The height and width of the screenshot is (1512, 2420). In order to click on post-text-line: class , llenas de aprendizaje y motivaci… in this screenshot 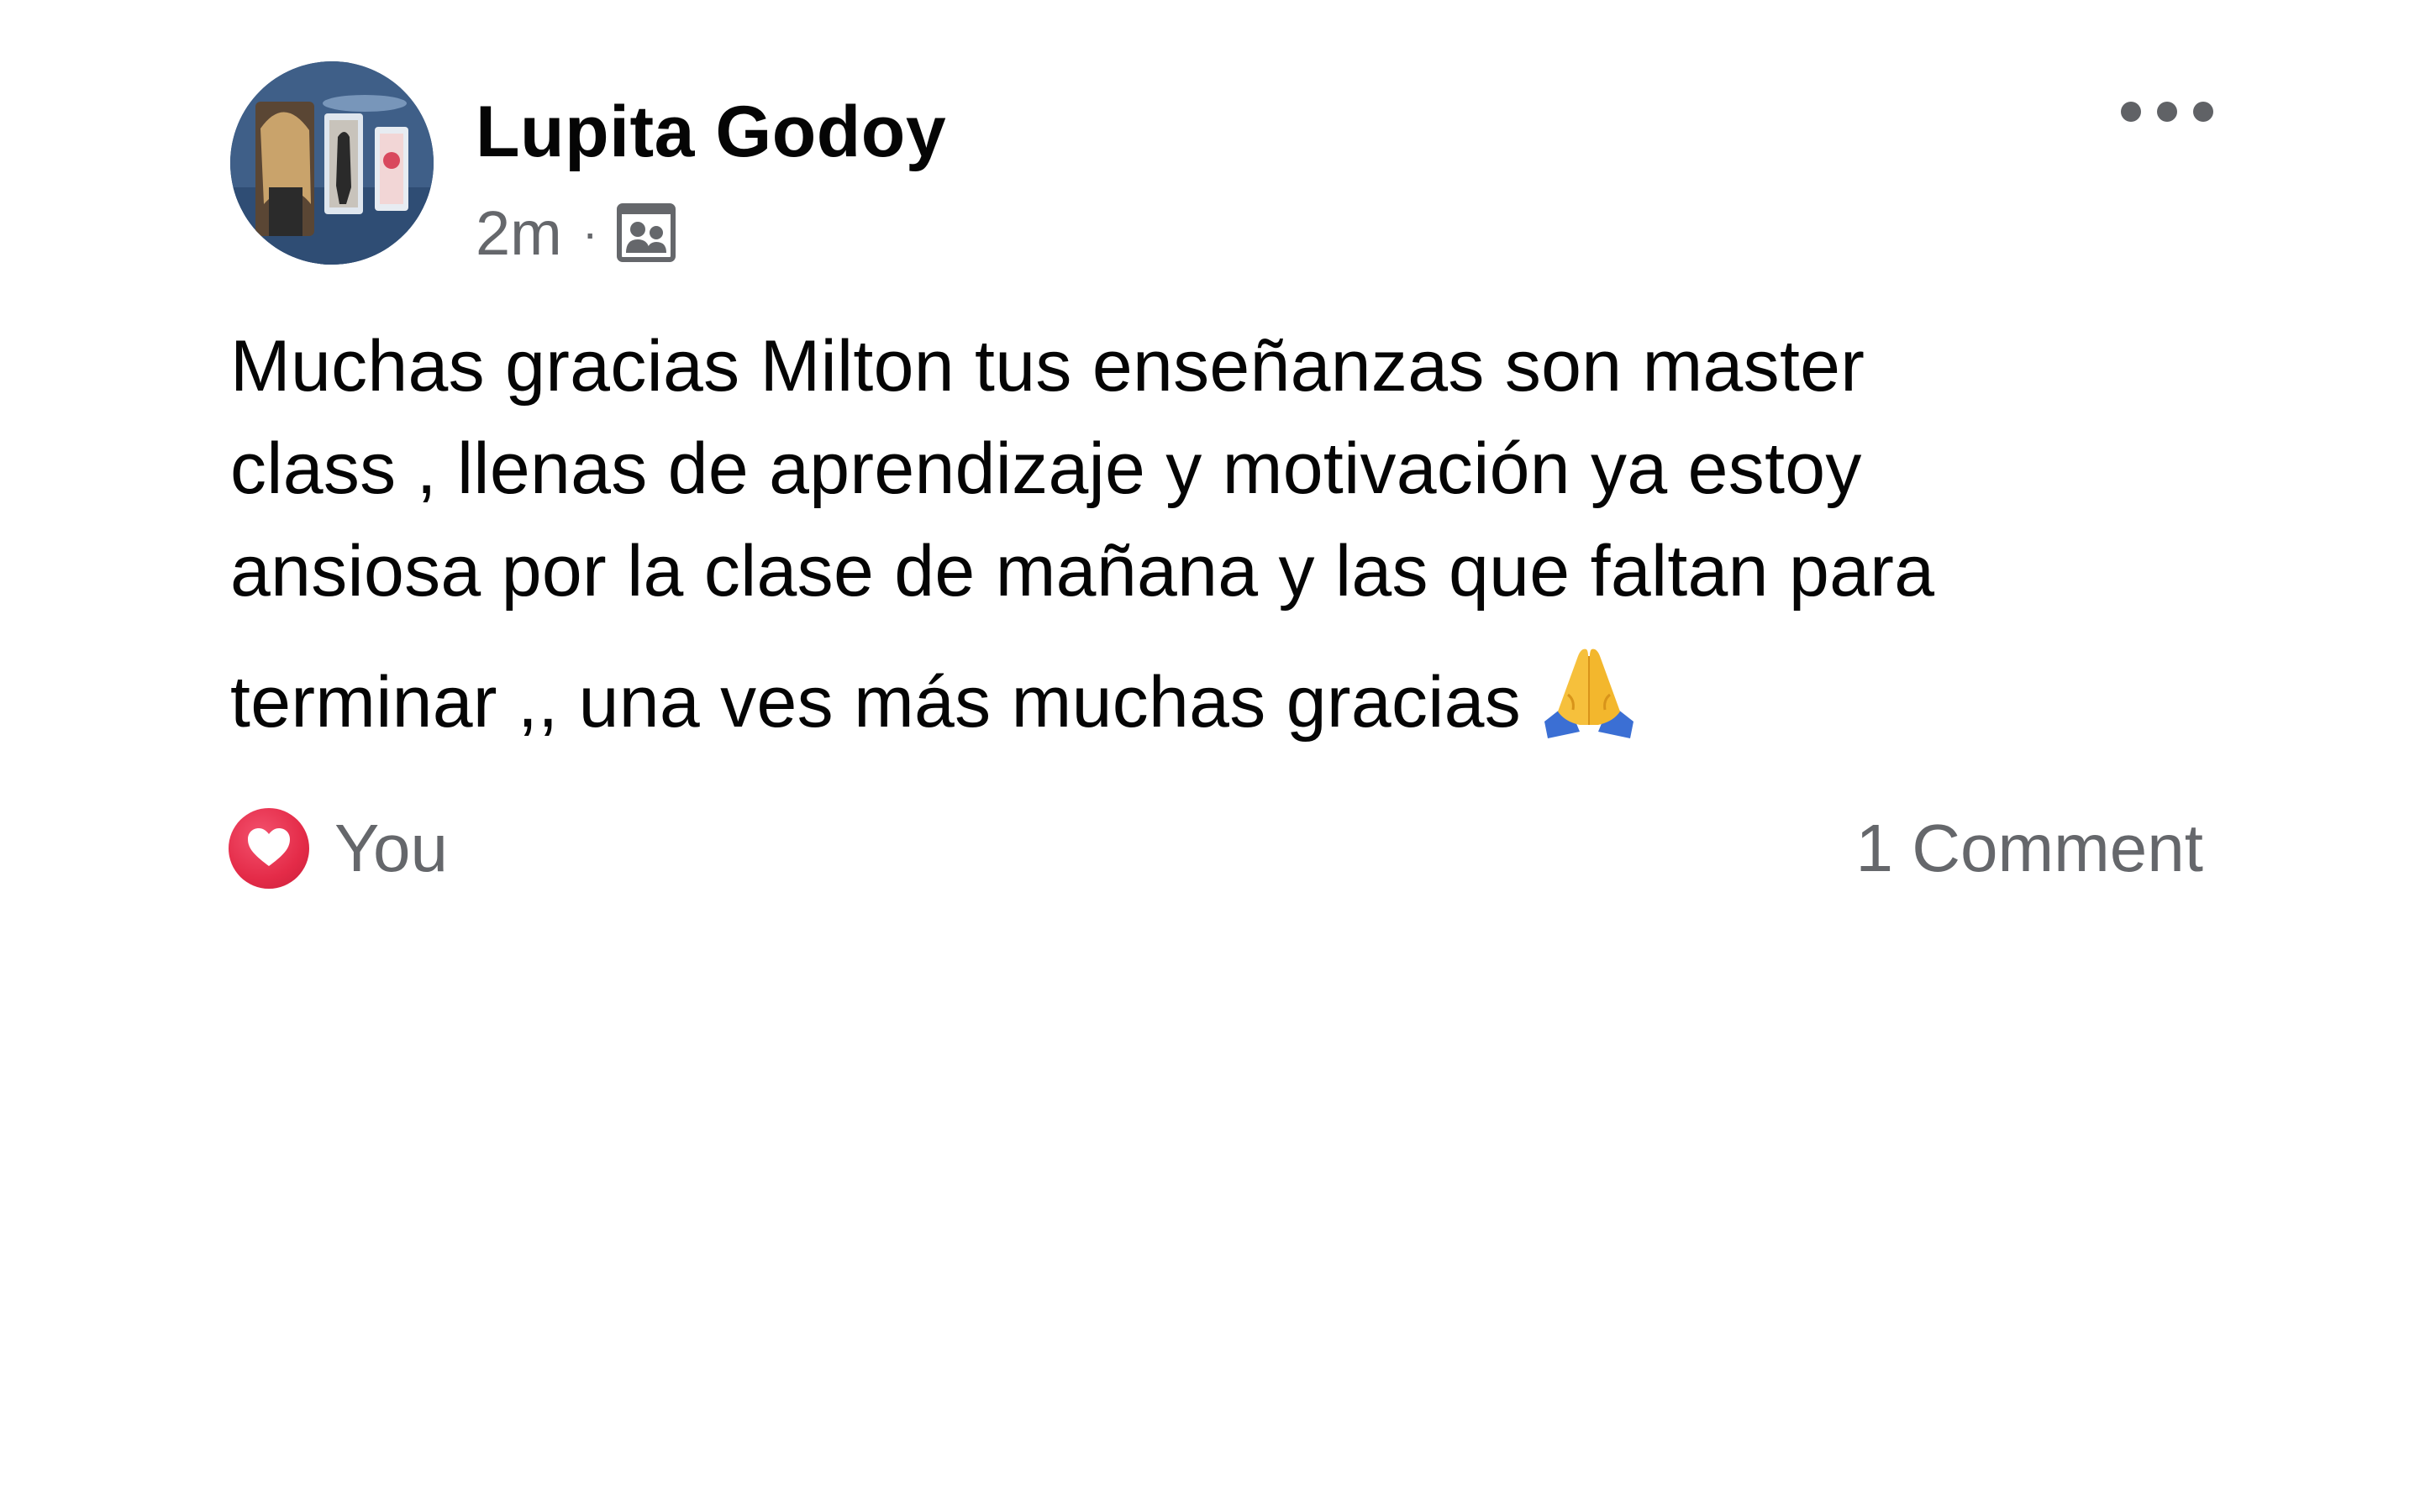, I will do `click(1046, 468)`.